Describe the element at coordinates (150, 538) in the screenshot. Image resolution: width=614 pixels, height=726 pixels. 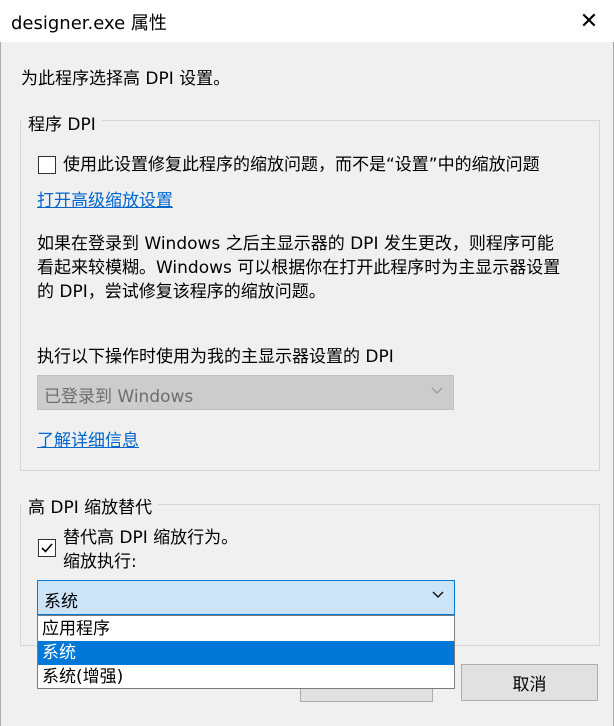
I see `high-dpi-override-label: 替代高 DPI 缩放行为。` at that location.